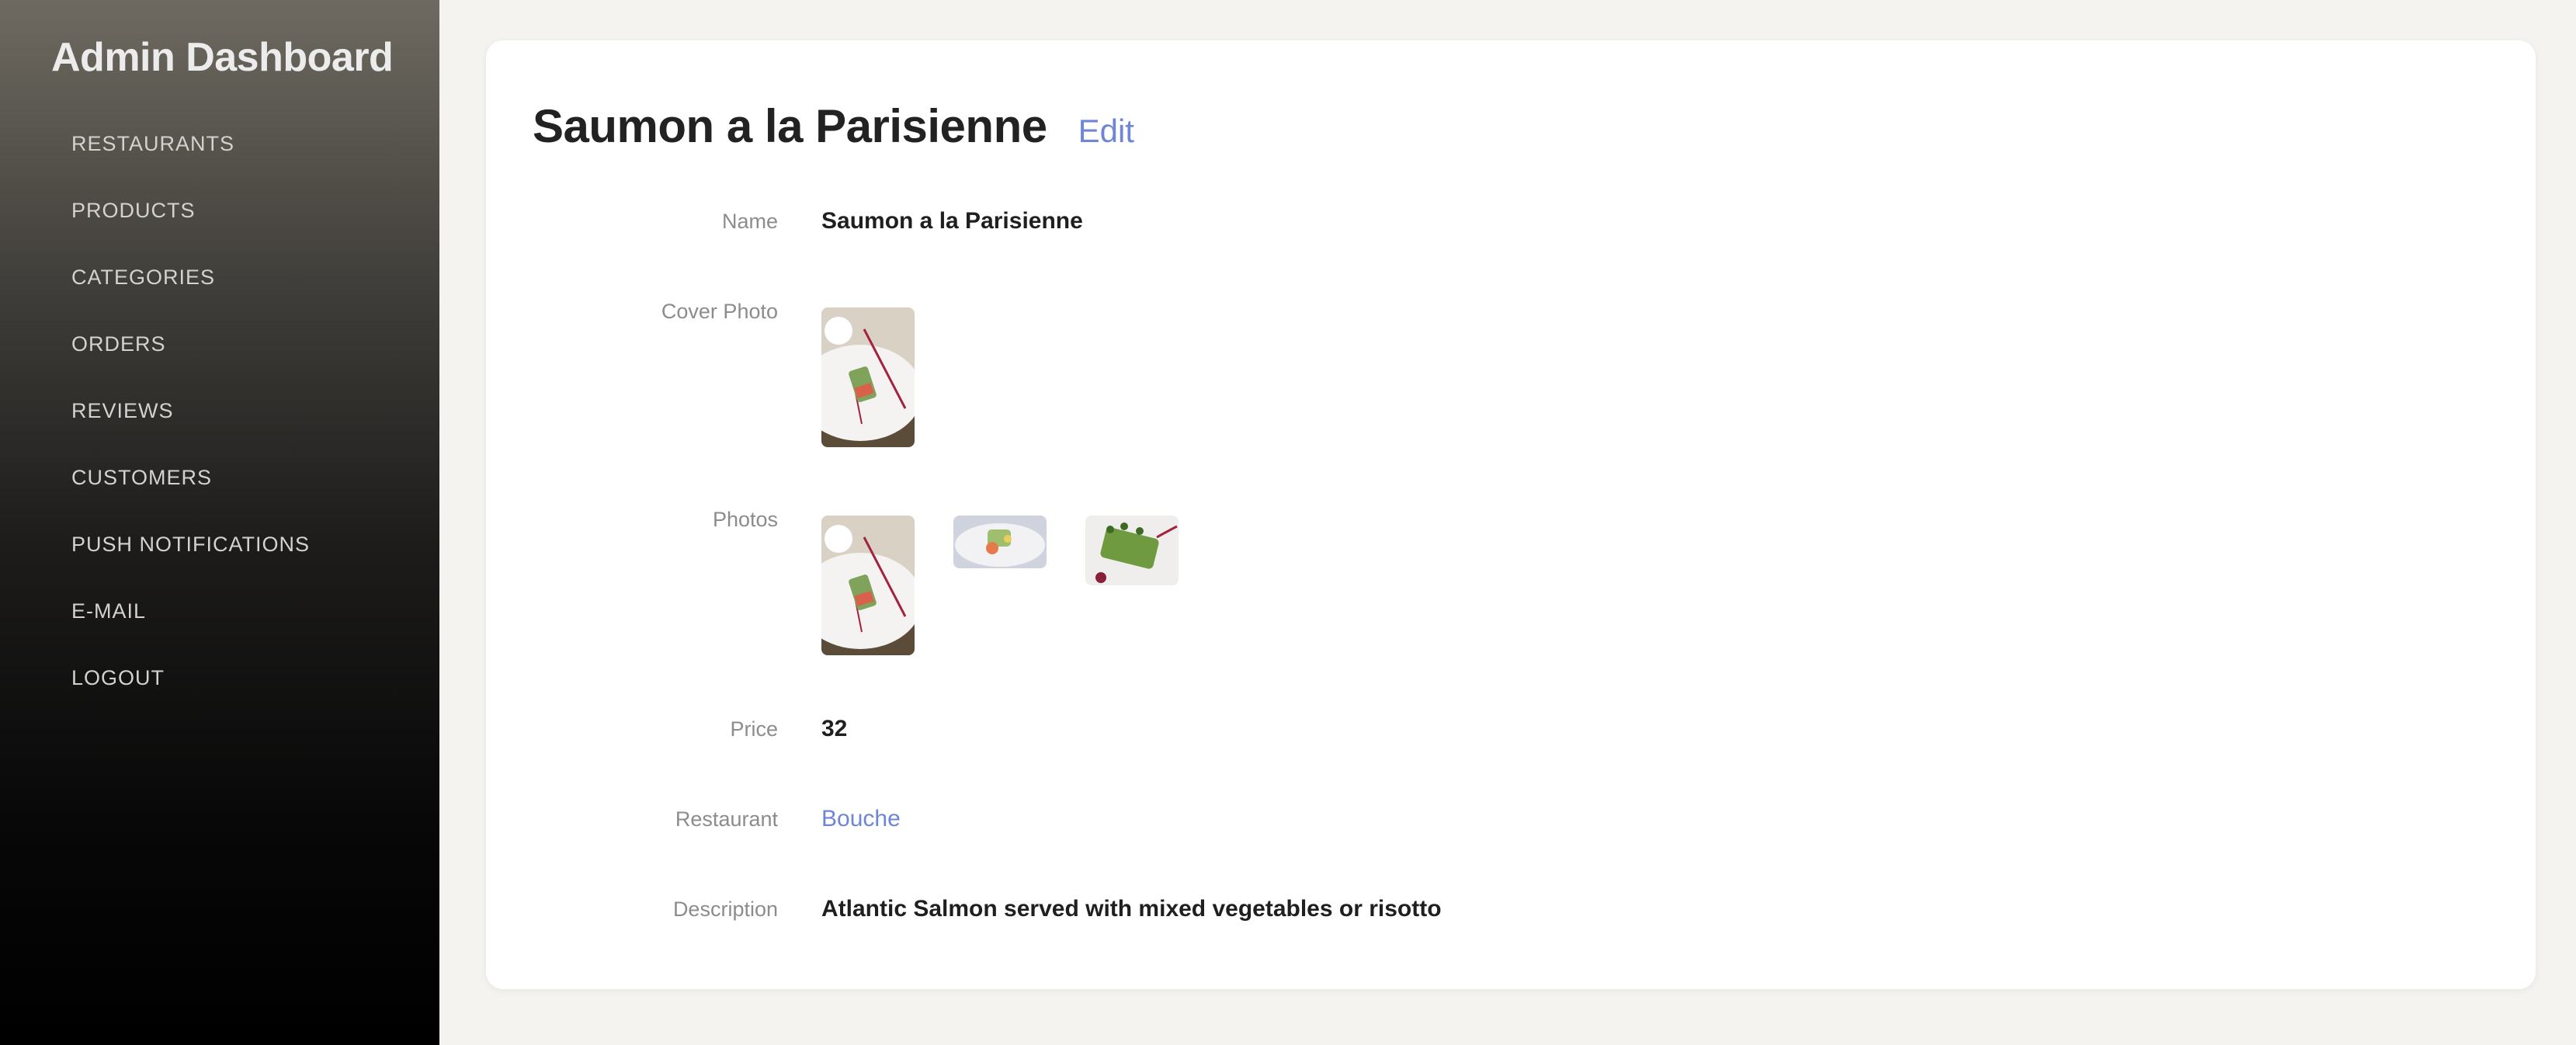 The width and height of the screenshot is (2576, 1045). Describe the element at coordinates (754, 729) in the screenshot. I see `price-label: Price` at that location.